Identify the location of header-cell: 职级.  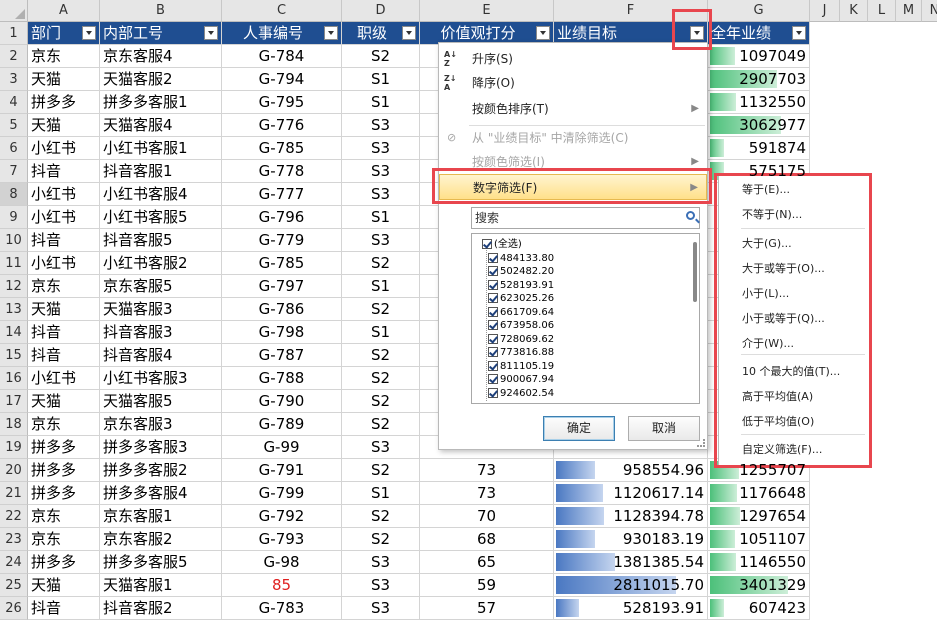
(381, 33).